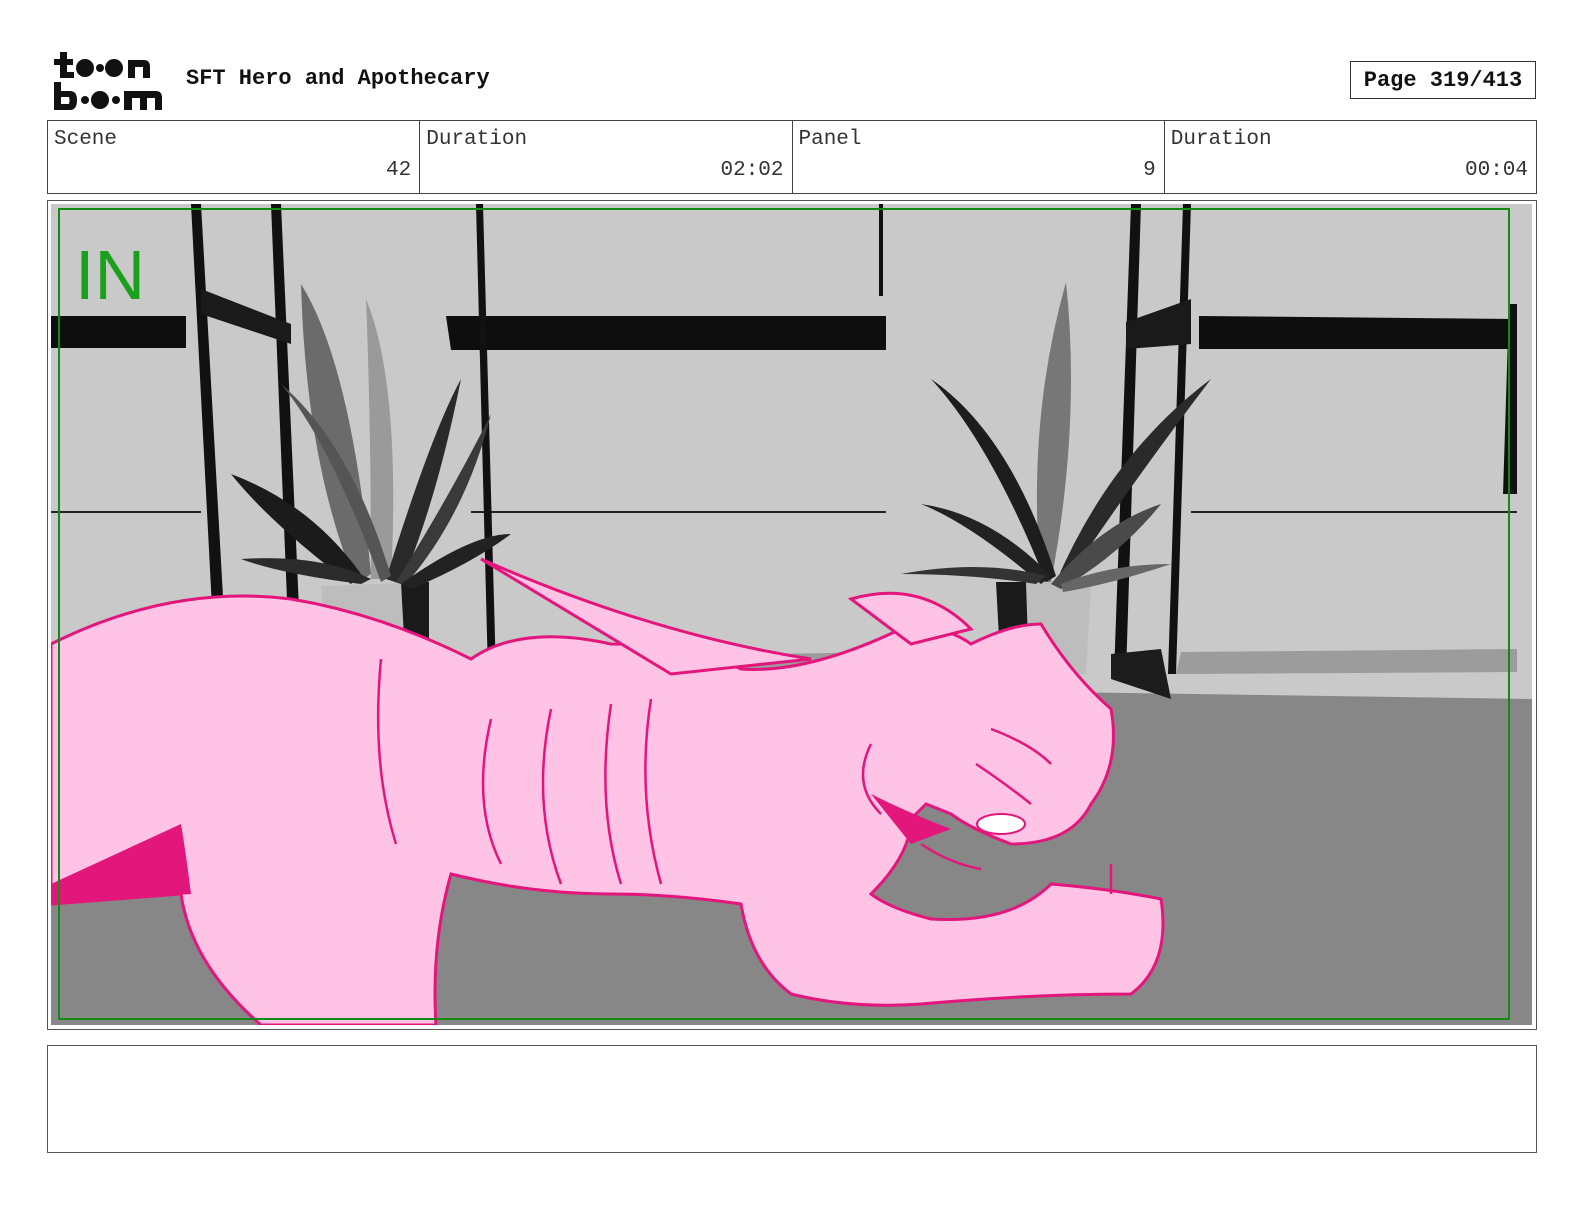  I want to click on panel-value: 9, so click(1149, 170).